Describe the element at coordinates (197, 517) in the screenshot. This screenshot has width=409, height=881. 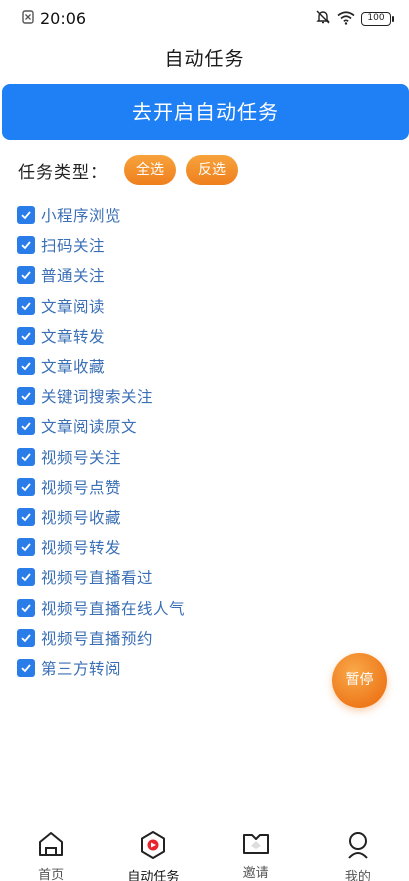
I see `task-item: 视频号收藏` at that location.